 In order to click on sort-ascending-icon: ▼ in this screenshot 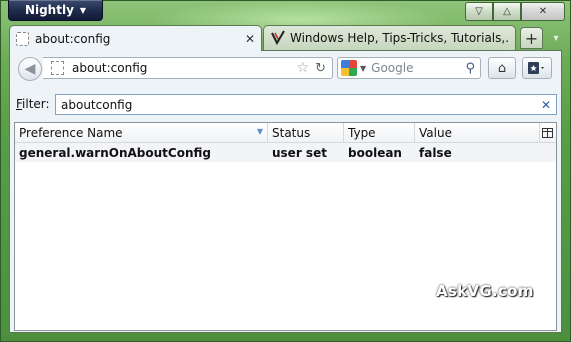, I will do `click(259, 131)`.